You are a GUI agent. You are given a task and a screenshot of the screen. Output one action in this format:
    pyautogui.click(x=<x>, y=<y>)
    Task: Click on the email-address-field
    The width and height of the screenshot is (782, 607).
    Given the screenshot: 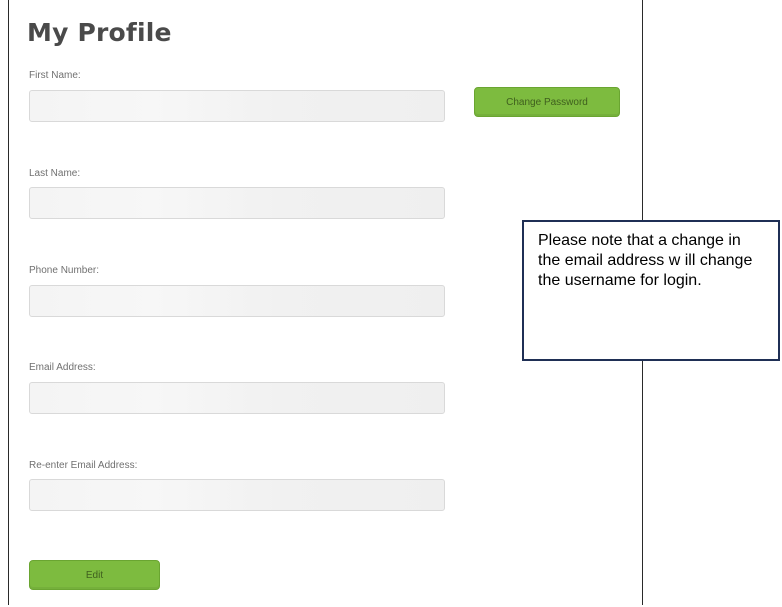 What is the action you would take?
    pyautogui.click(x=237, y=398)
    